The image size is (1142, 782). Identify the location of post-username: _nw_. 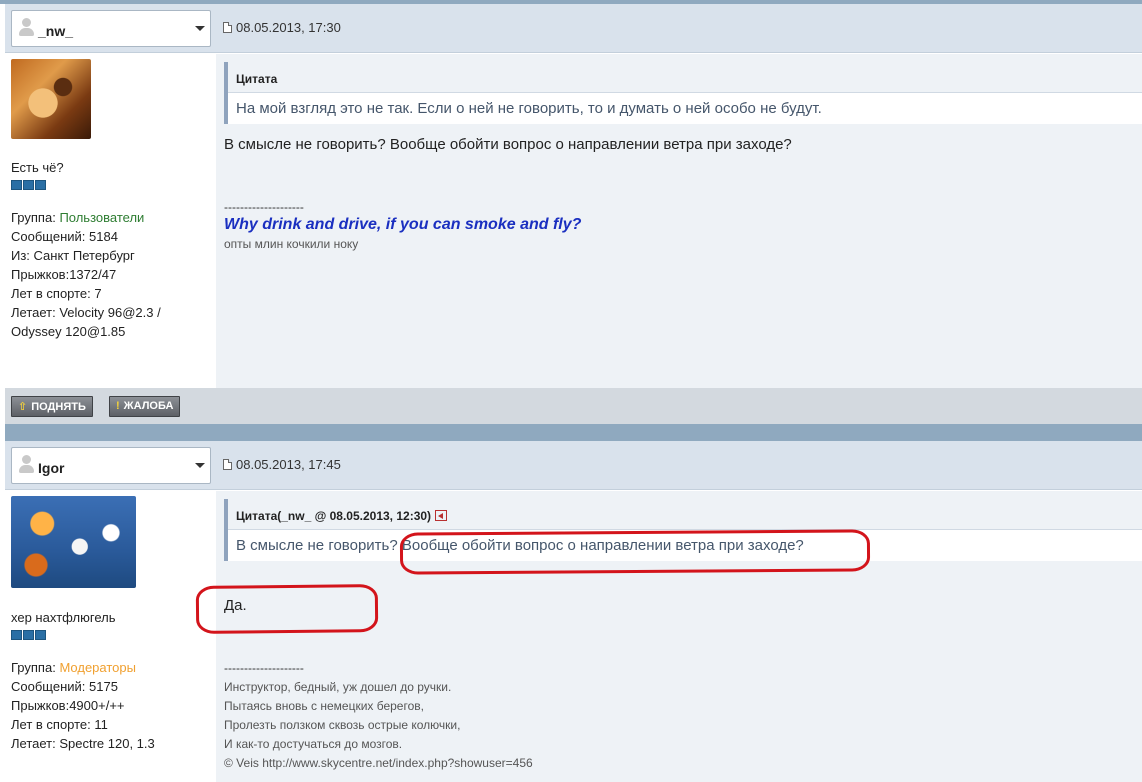
(56, 31).